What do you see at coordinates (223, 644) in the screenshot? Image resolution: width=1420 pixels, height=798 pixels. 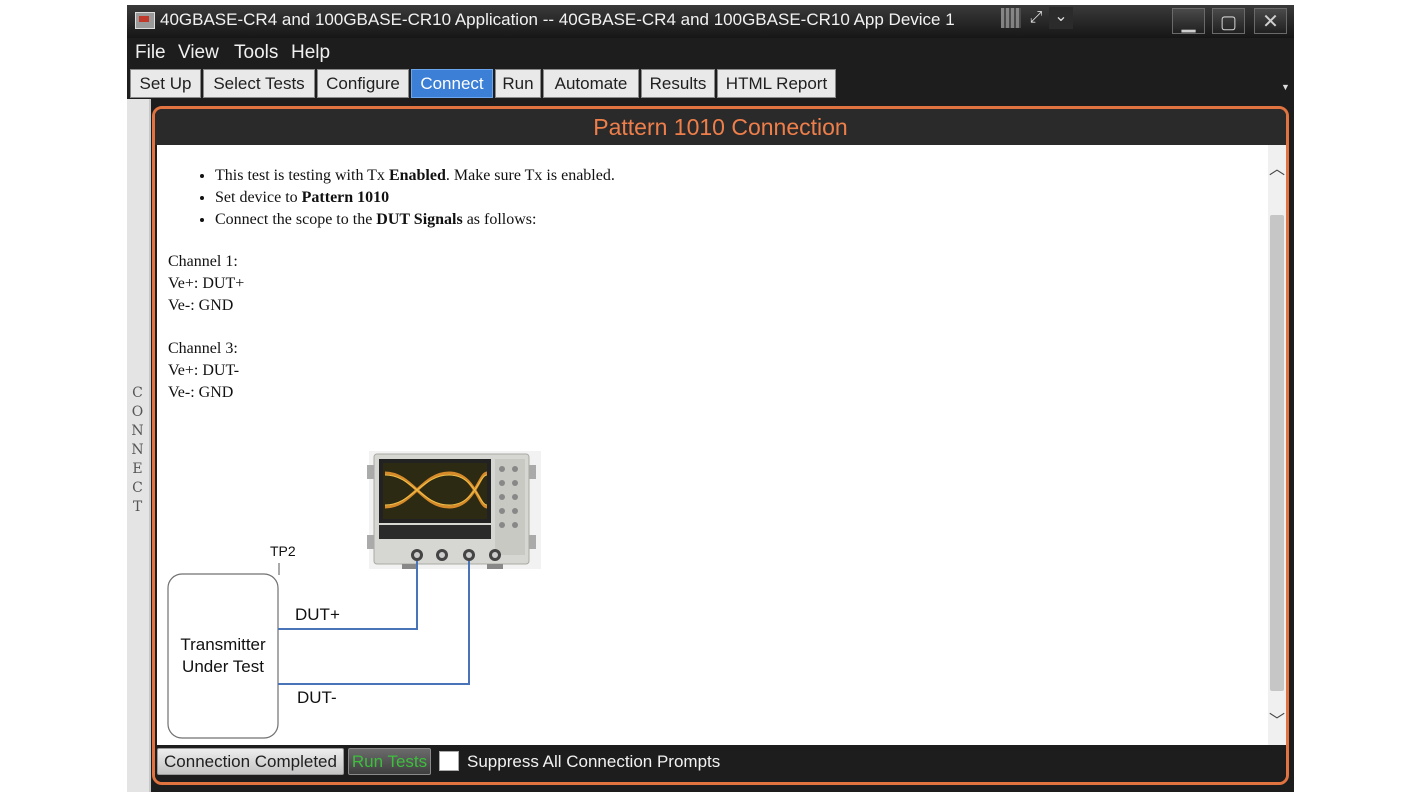 I see `transmitter-label-line1: Transmitter` at bounding box center [223, 644].